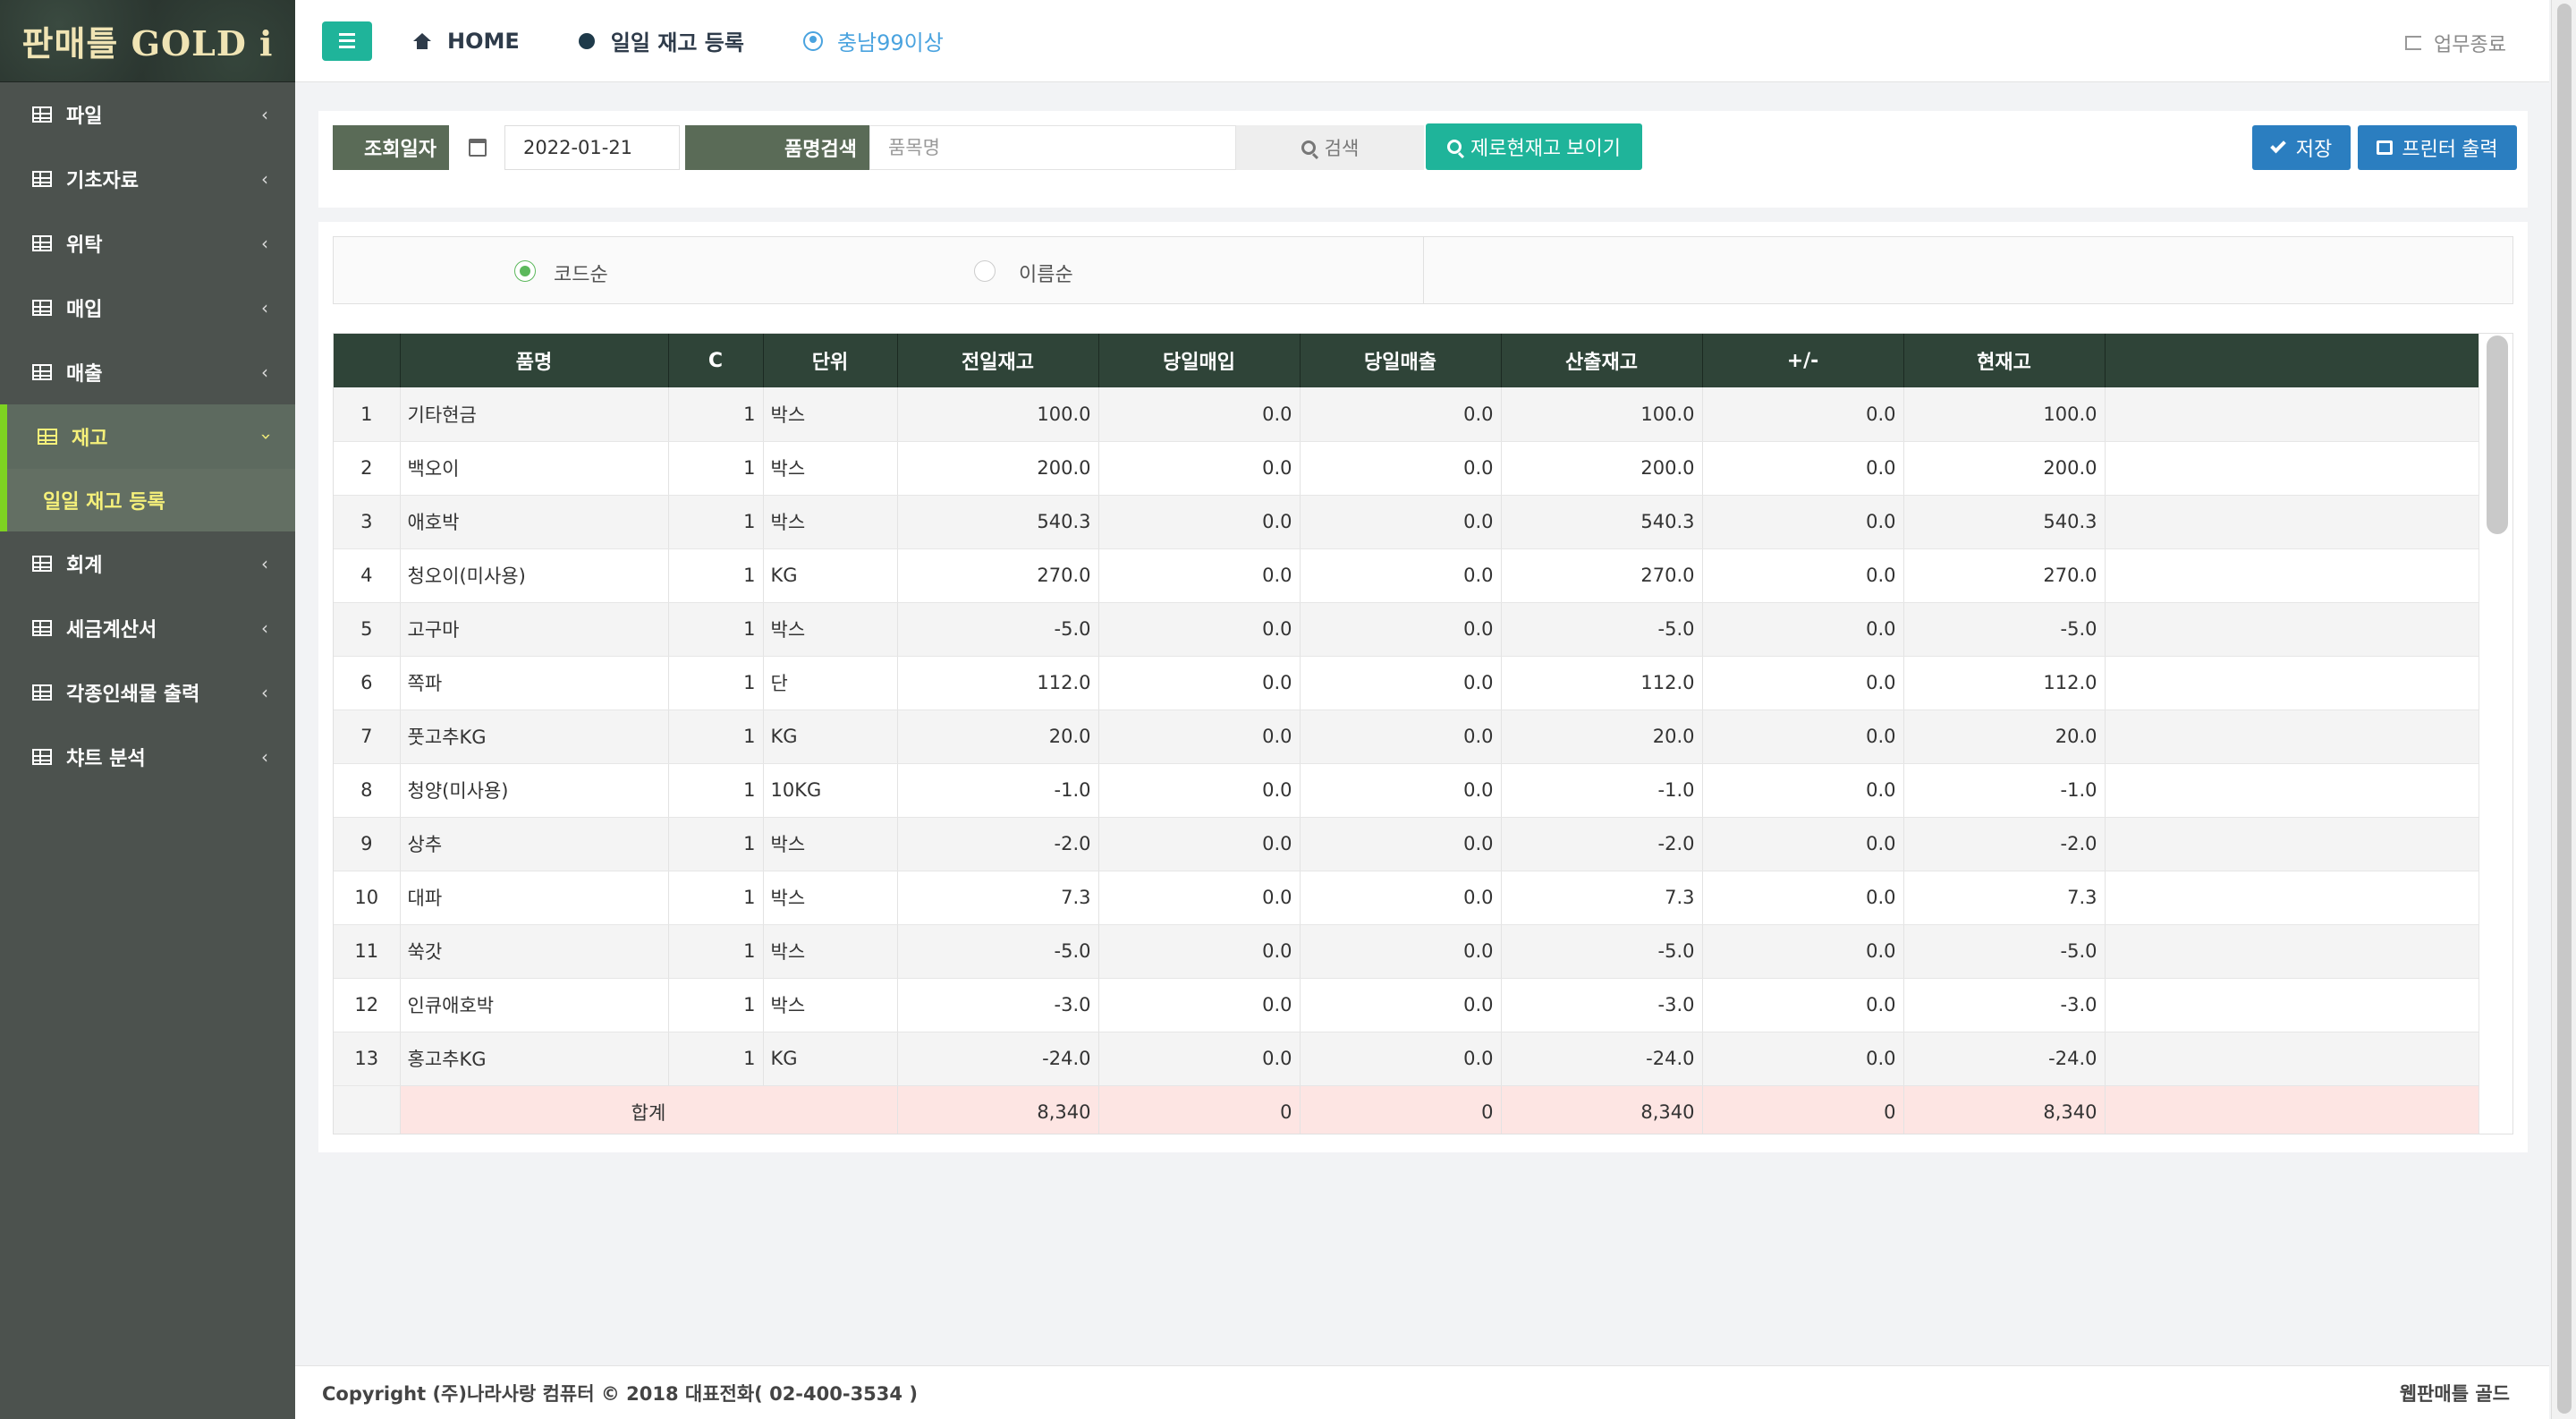  I want to click on sort-by-code-radio, so click(525, 271).